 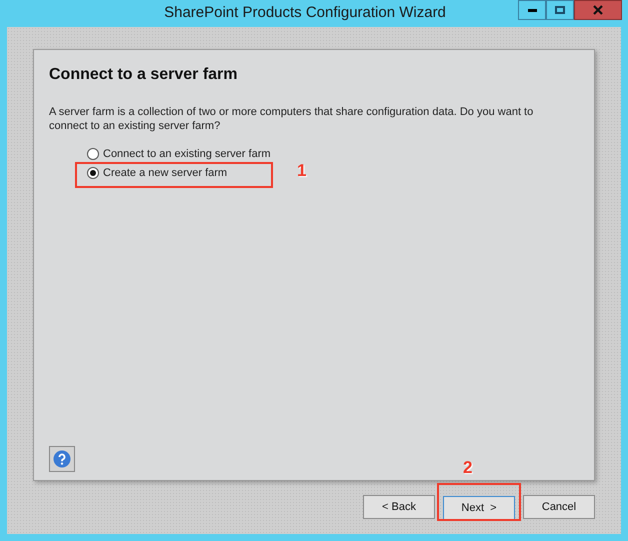 I want to click on minimize-button, so click(x=532, y=10).